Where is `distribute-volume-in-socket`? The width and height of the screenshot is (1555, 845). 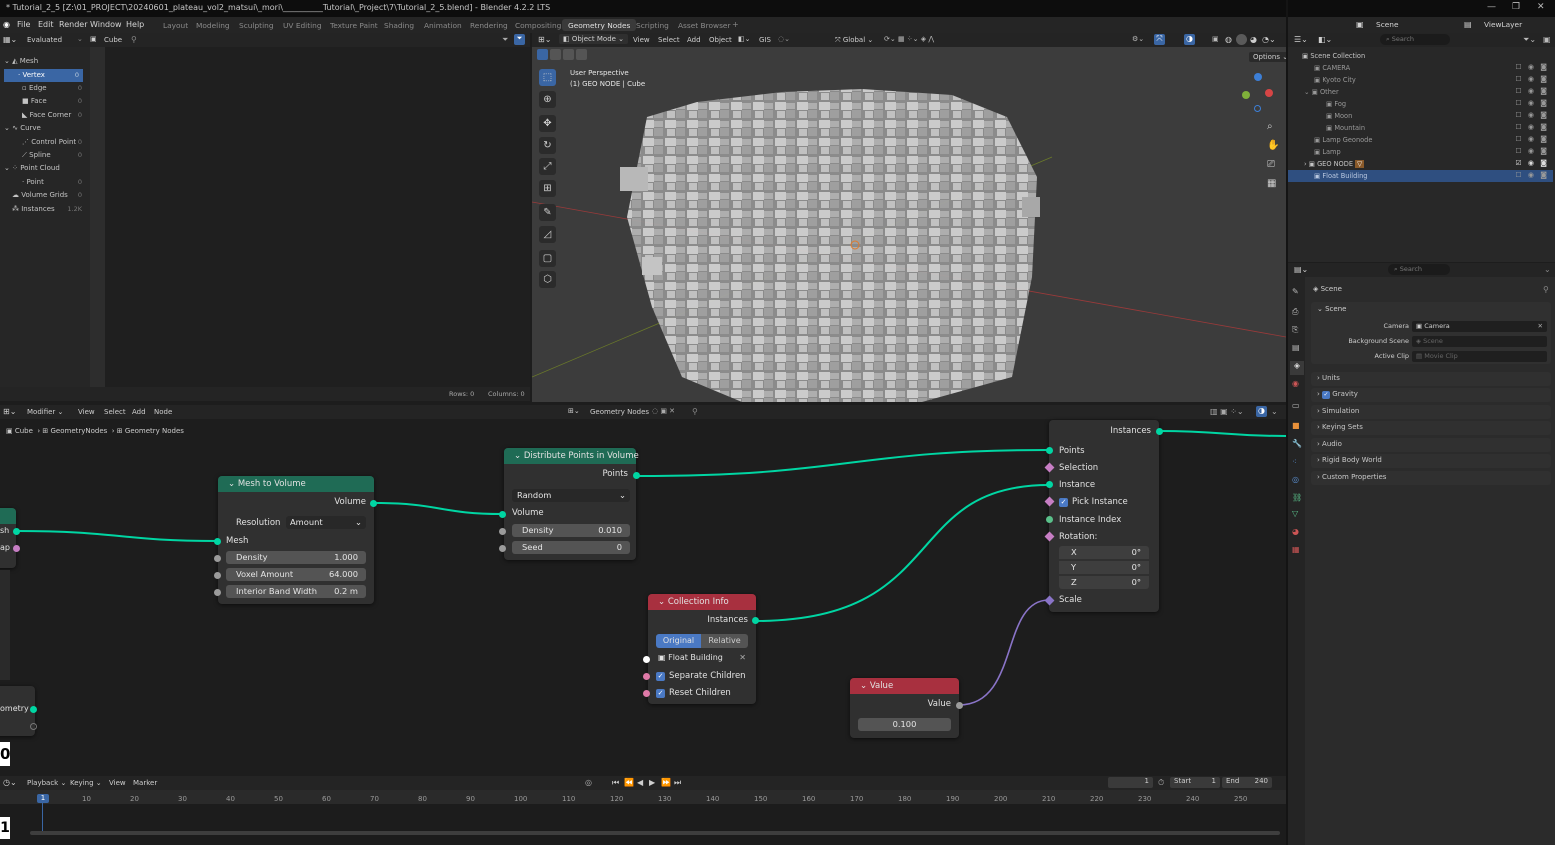 distribute-volume-in-socket is located at coordinates (502, 514).